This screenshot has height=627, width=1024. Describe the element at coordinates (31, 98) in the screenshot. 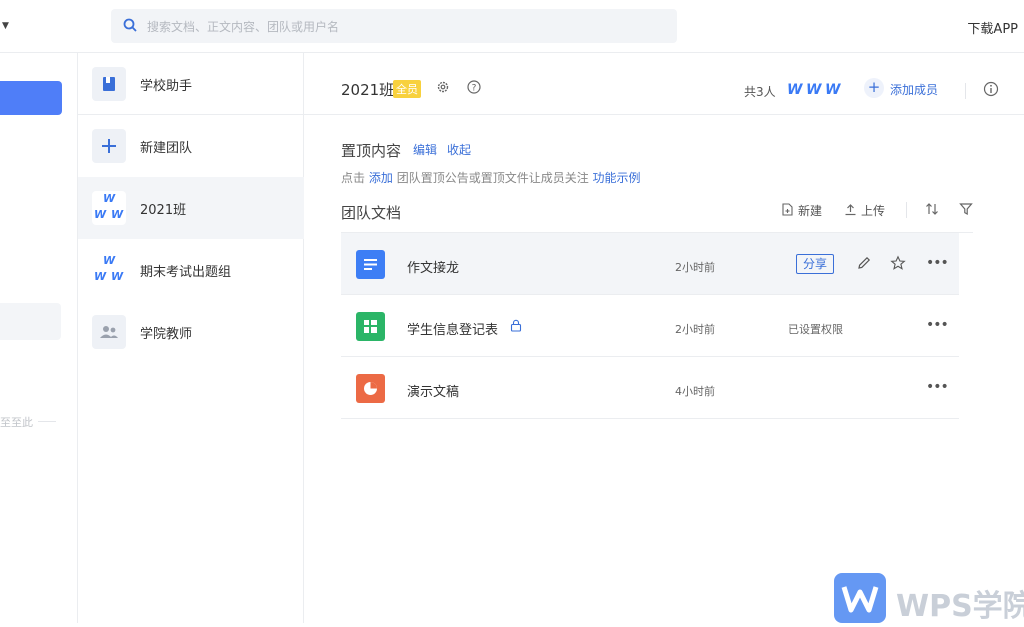

I see `nav-item-active` at that location.